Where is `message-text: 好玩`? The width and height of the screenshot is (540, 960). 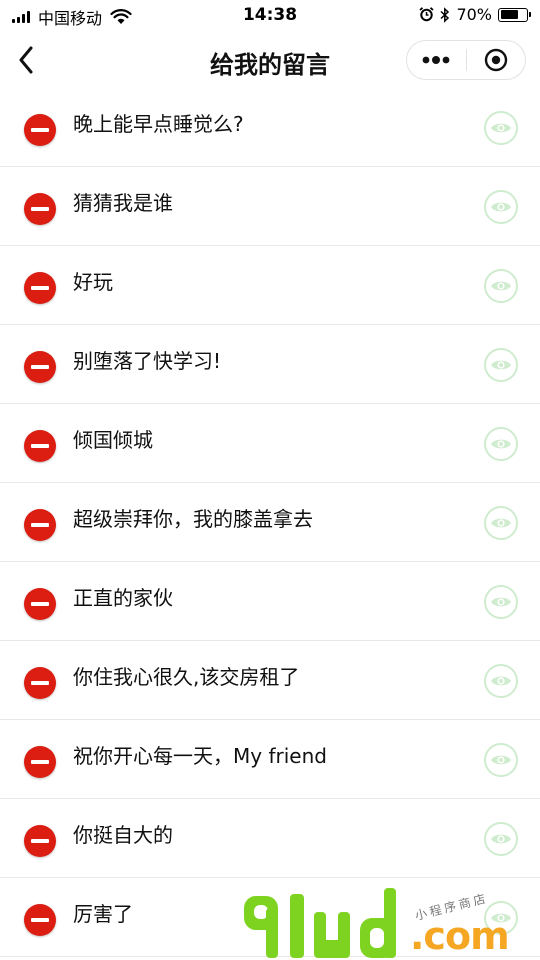 message-text: 好玩 is located at coordinates (93, 282).